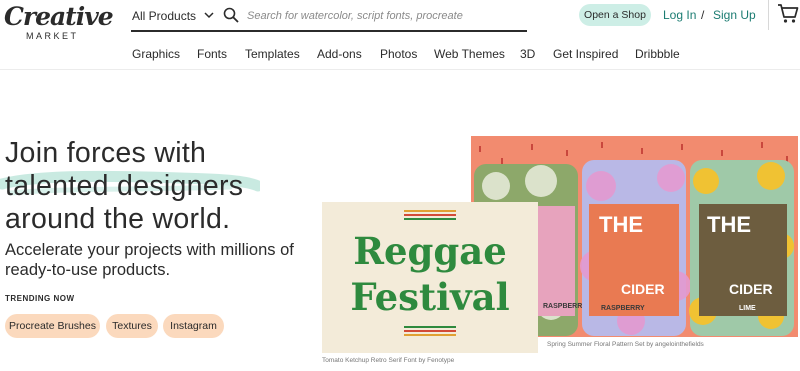 This screenshot has height=371, width=800. Describe the element at coordinates (400, 69) in the screenshot. I see `header-divider-line` at that location.